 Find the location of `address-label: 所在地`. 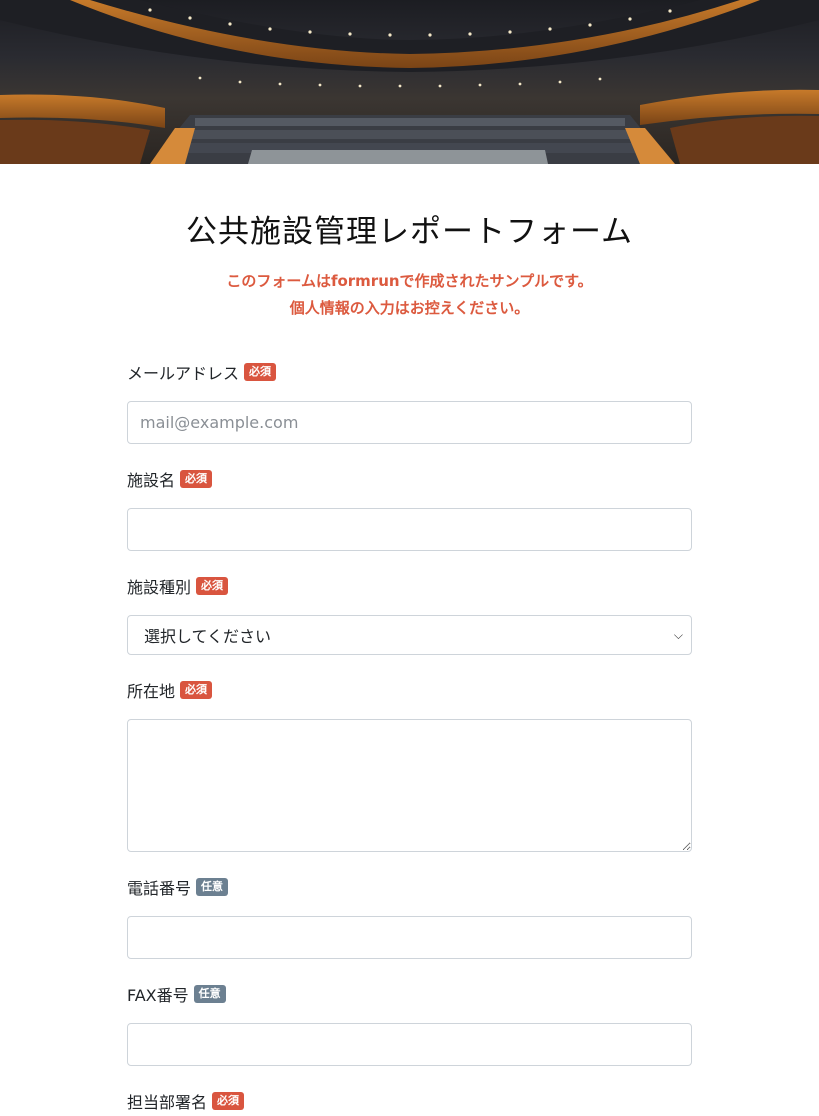

address-label: 所在地 is located at coordinates (151, 691).